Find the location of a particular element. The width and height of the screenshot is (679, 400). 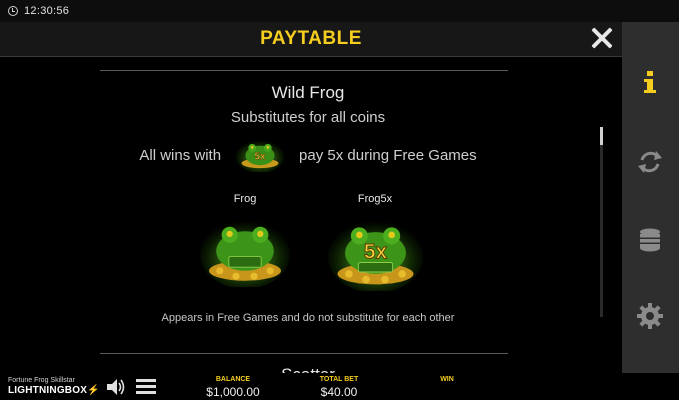

sidebar is located at coordinates (650, 197).